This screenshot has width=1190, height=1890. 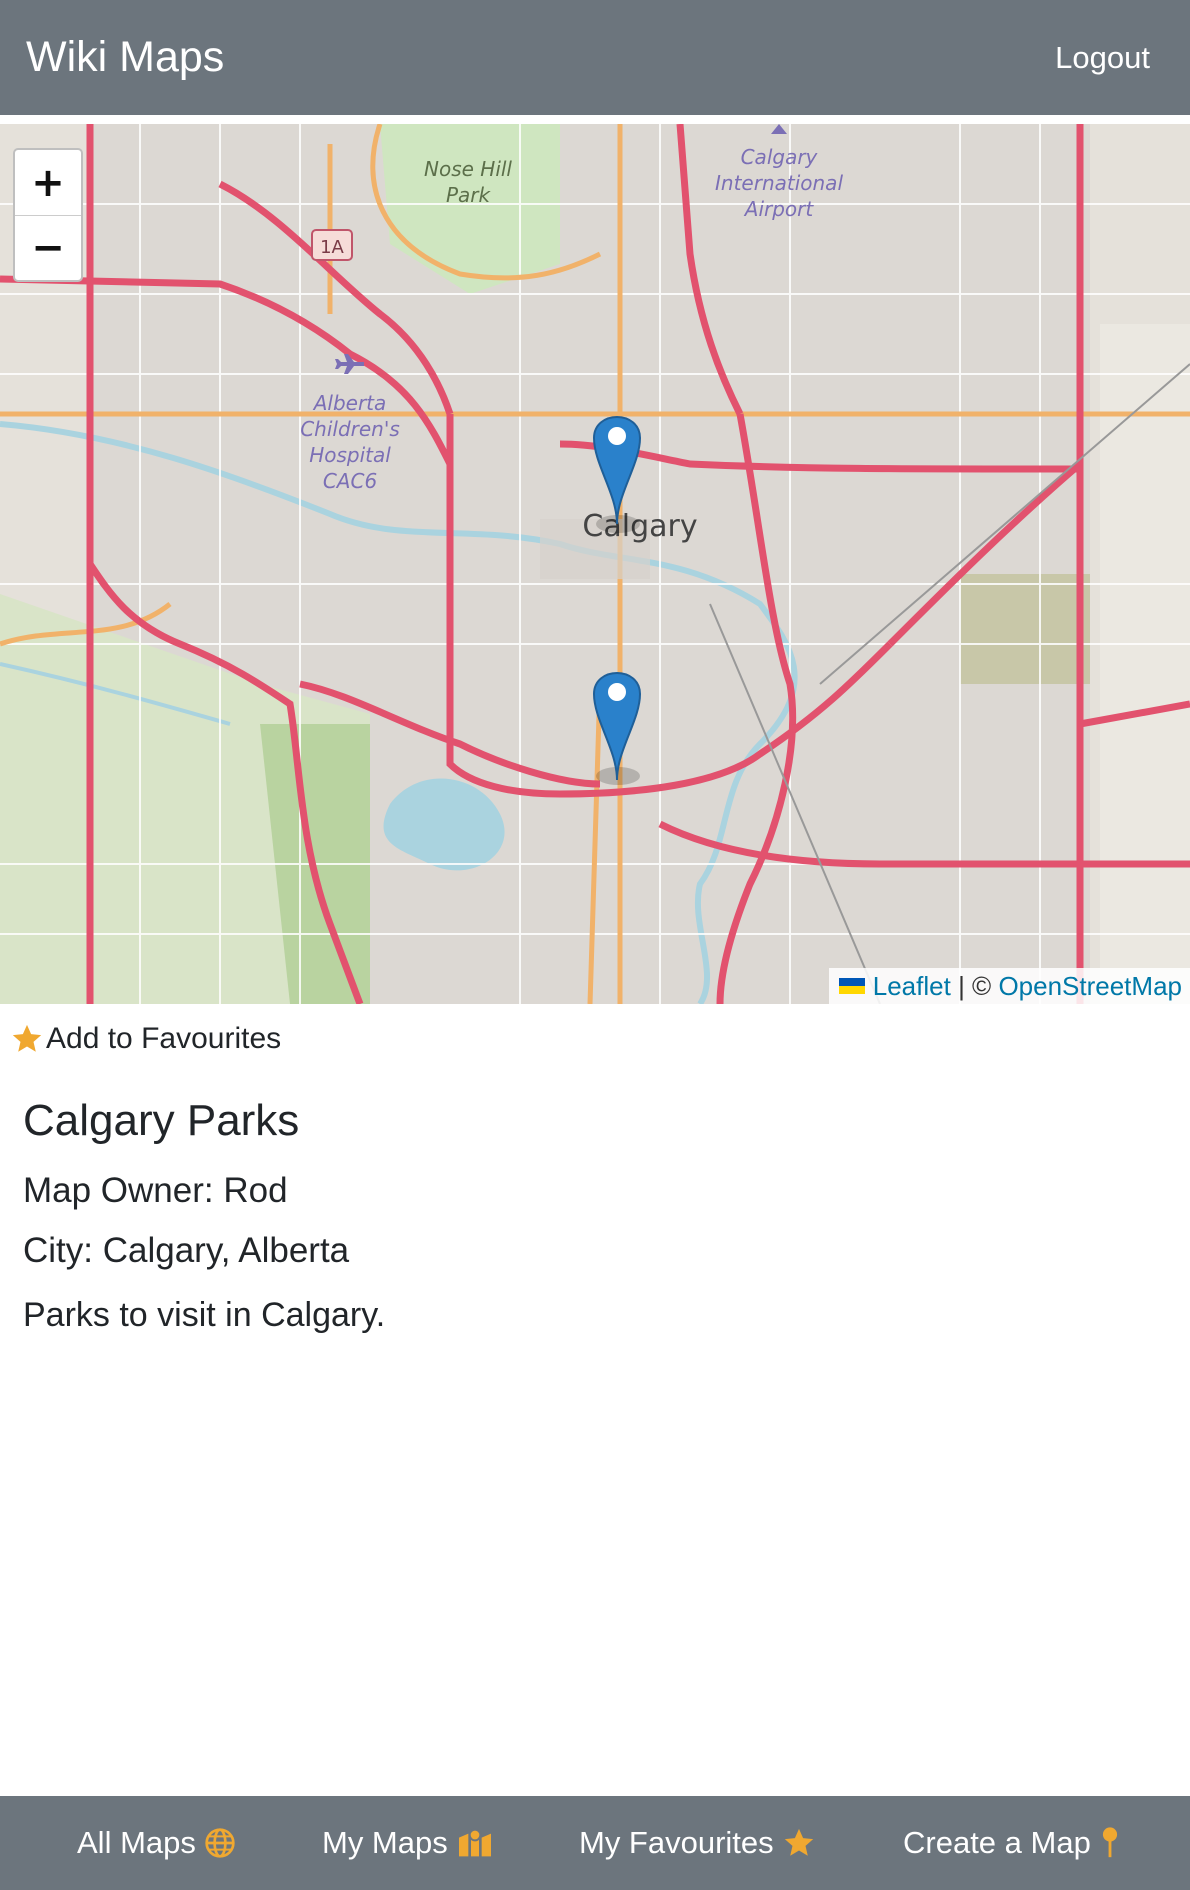 I want to click on ukraine-flag-icon, so click(x=851, y=986).